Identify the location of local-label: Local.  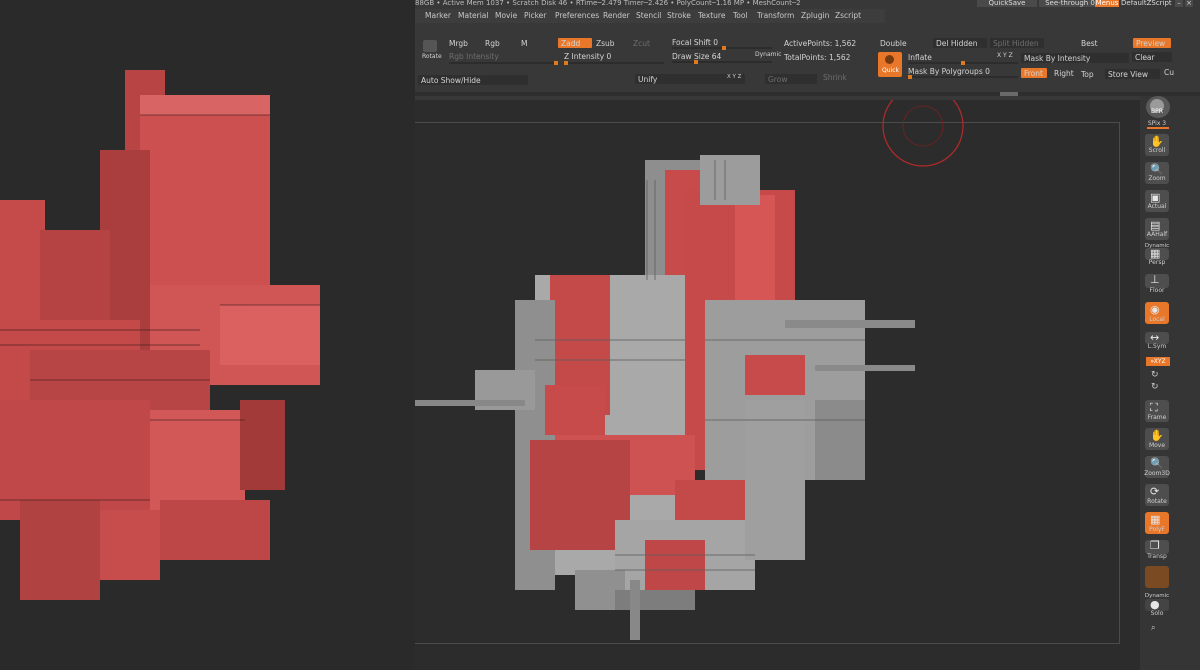
(1157, 319).